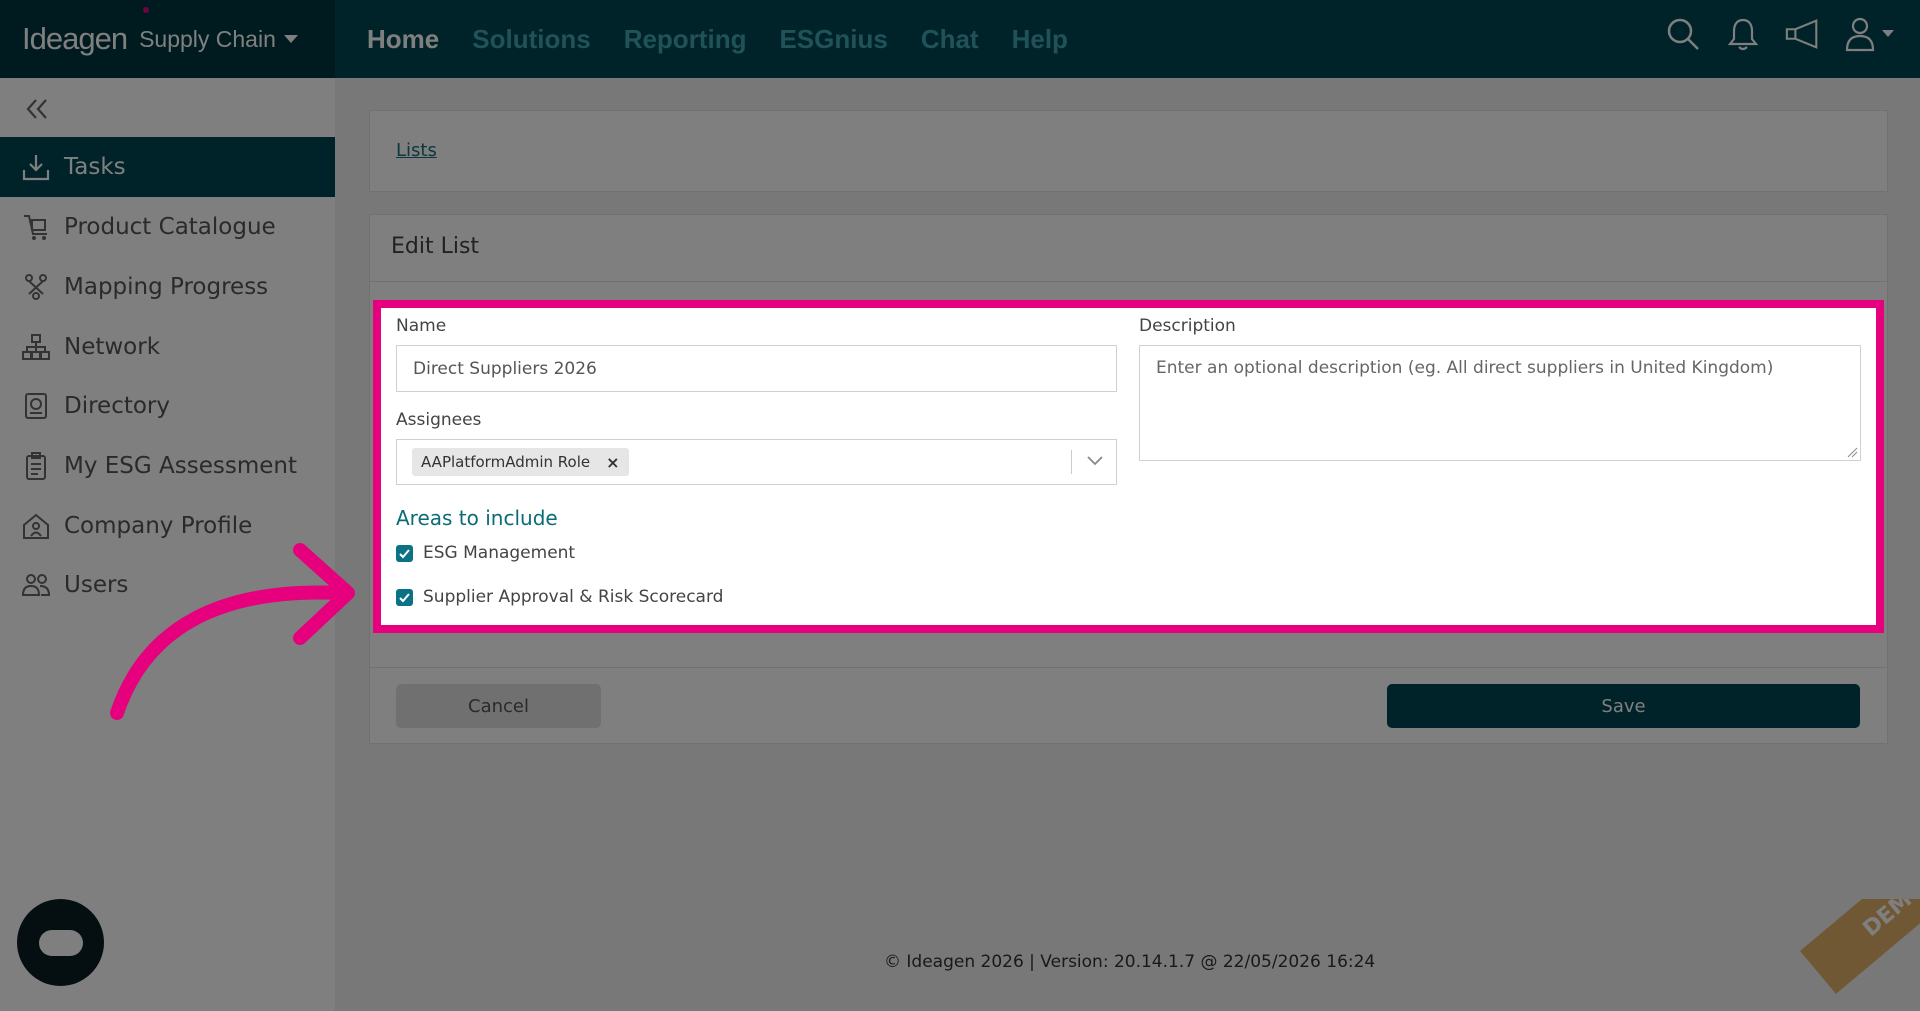  Describe the element at coordinates (573, 597) in the screenshot. I see `supplier-approval-label: Supplier Approval & Risk Scorecard` at that location.